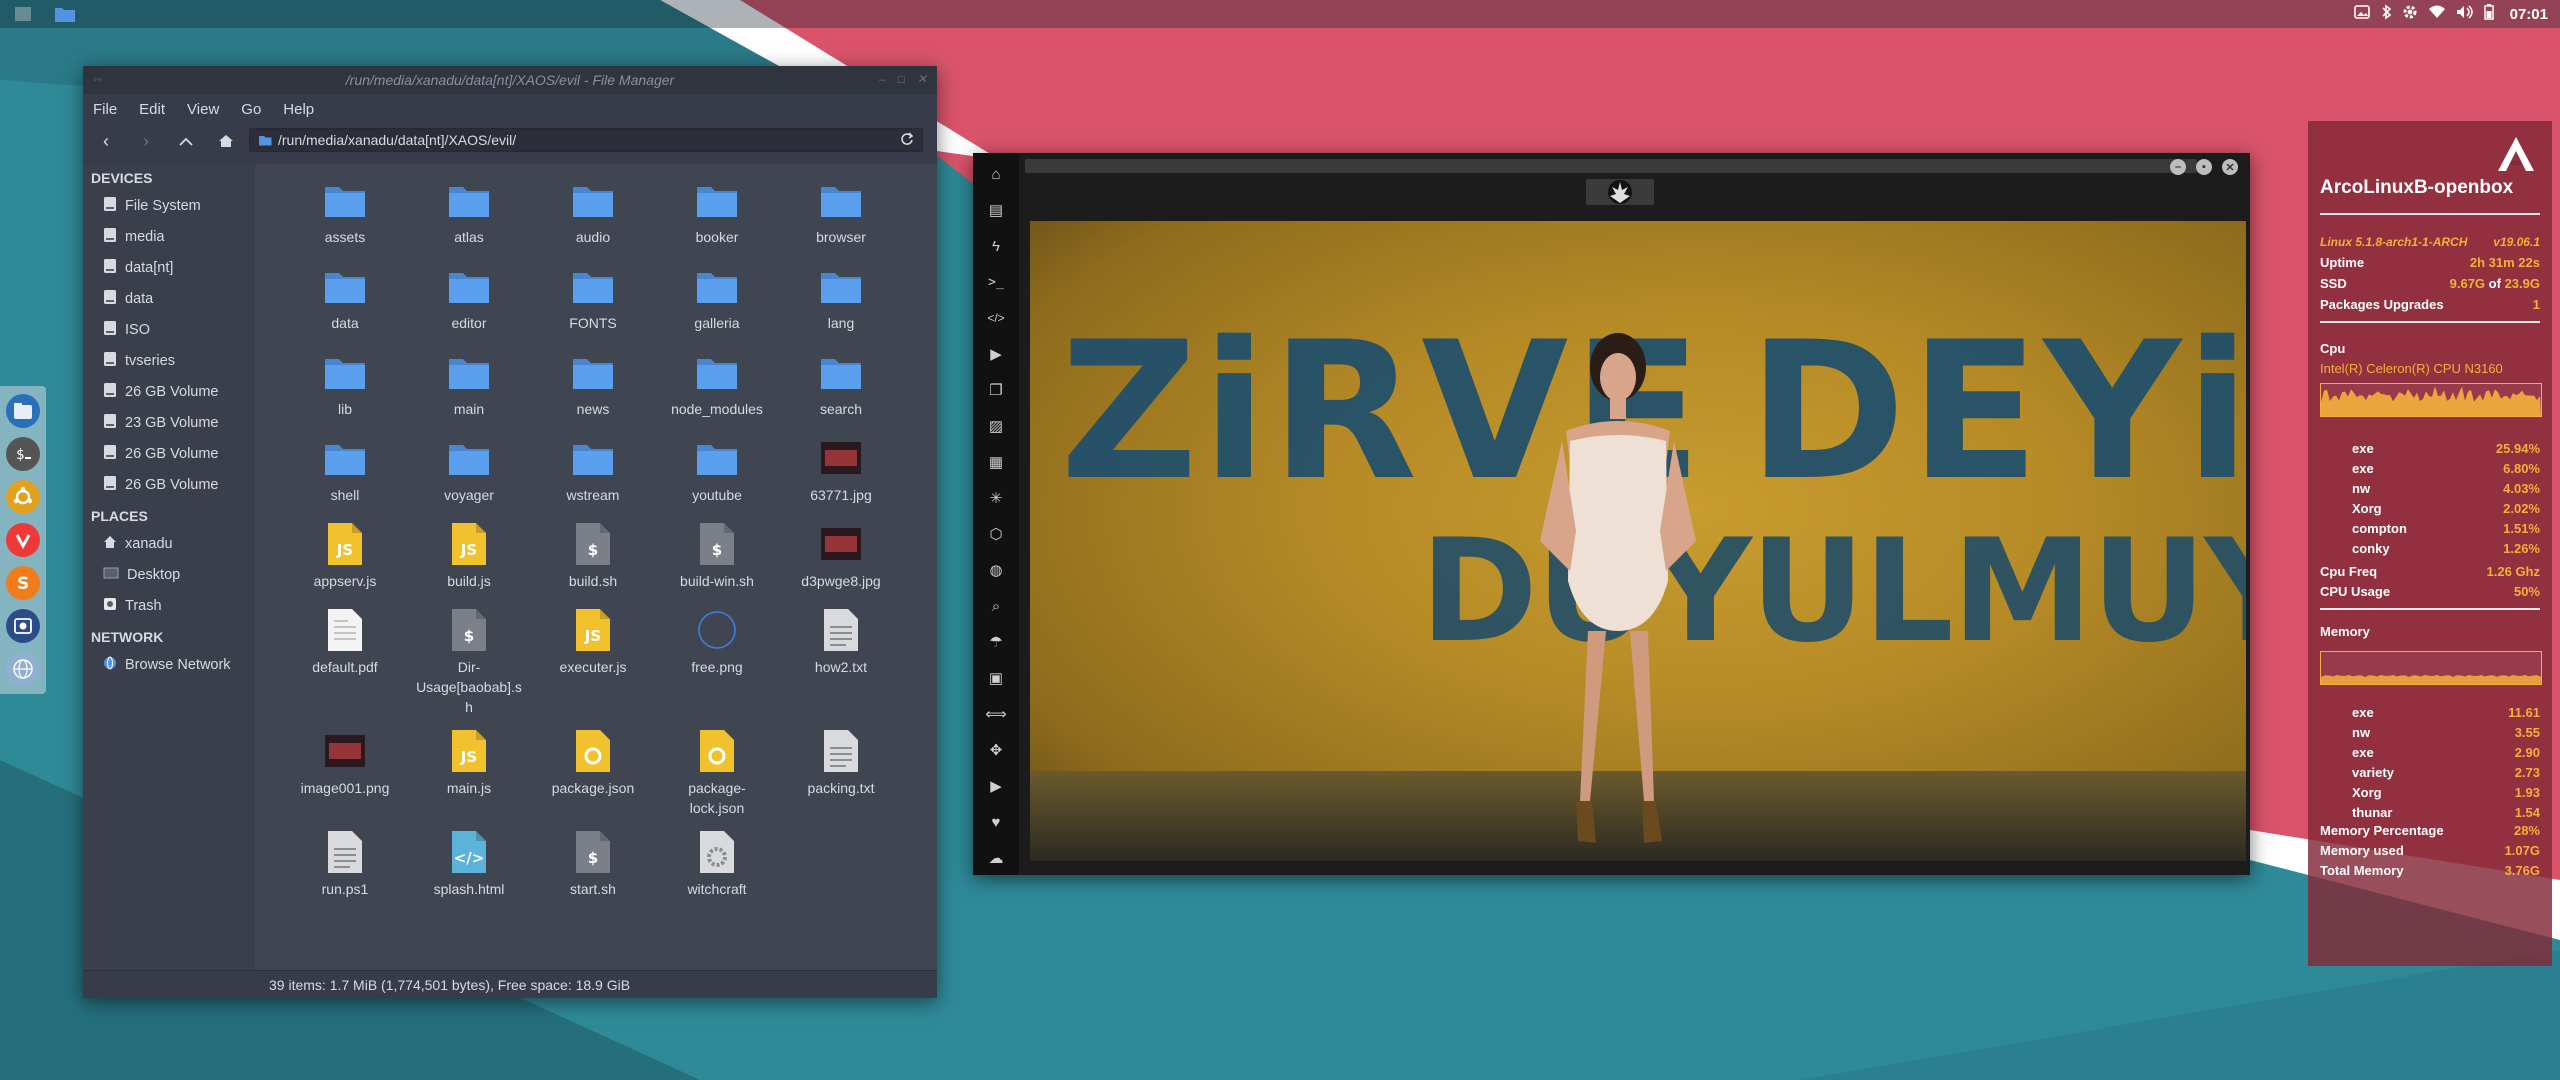 This screenshot has height=1080, width=2560. I want to click on file-item: $ Dir-Usage[baobab].sh, so click(469, 659).